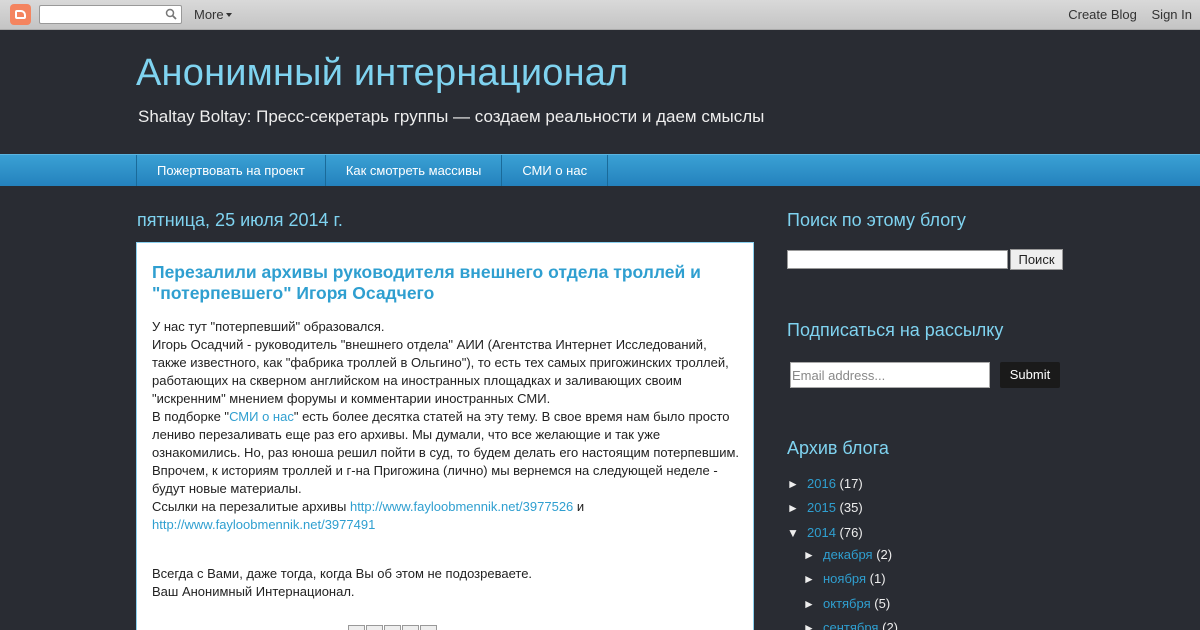 The width and height of the screenshot is (1200, 630). What do you see at coordinates (268, 326) in the screenshot?
I see `post-paragraph: У нас тут "потерпевший" образовался.` at bounding box center [268, 326].